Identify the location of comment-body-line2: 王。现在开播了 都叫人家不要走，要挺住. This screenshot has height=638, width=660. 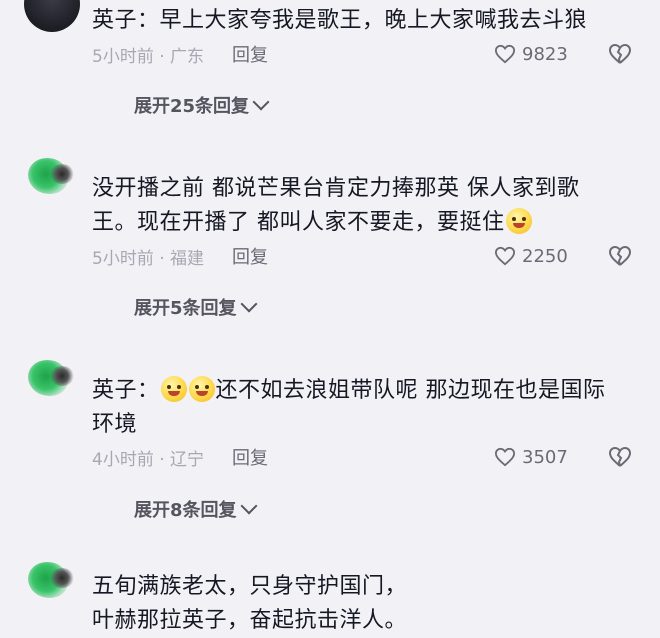
(298, 222).